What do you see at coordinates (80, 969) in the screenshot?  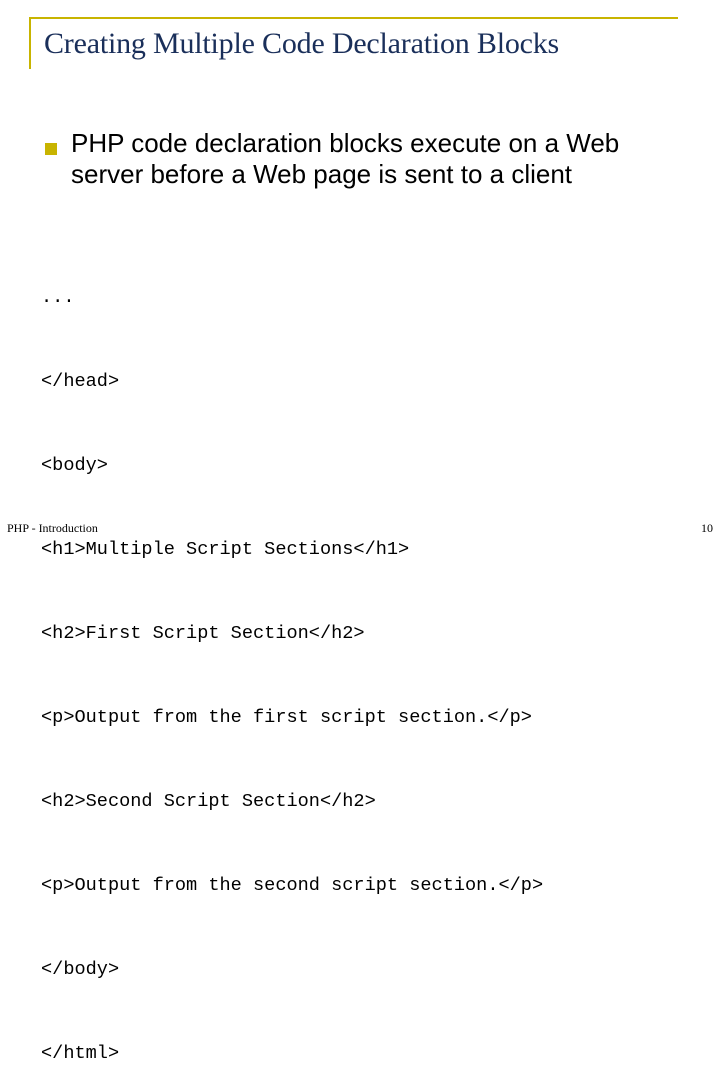 I see `code-line: </body>` at bounding box center [80, 969].